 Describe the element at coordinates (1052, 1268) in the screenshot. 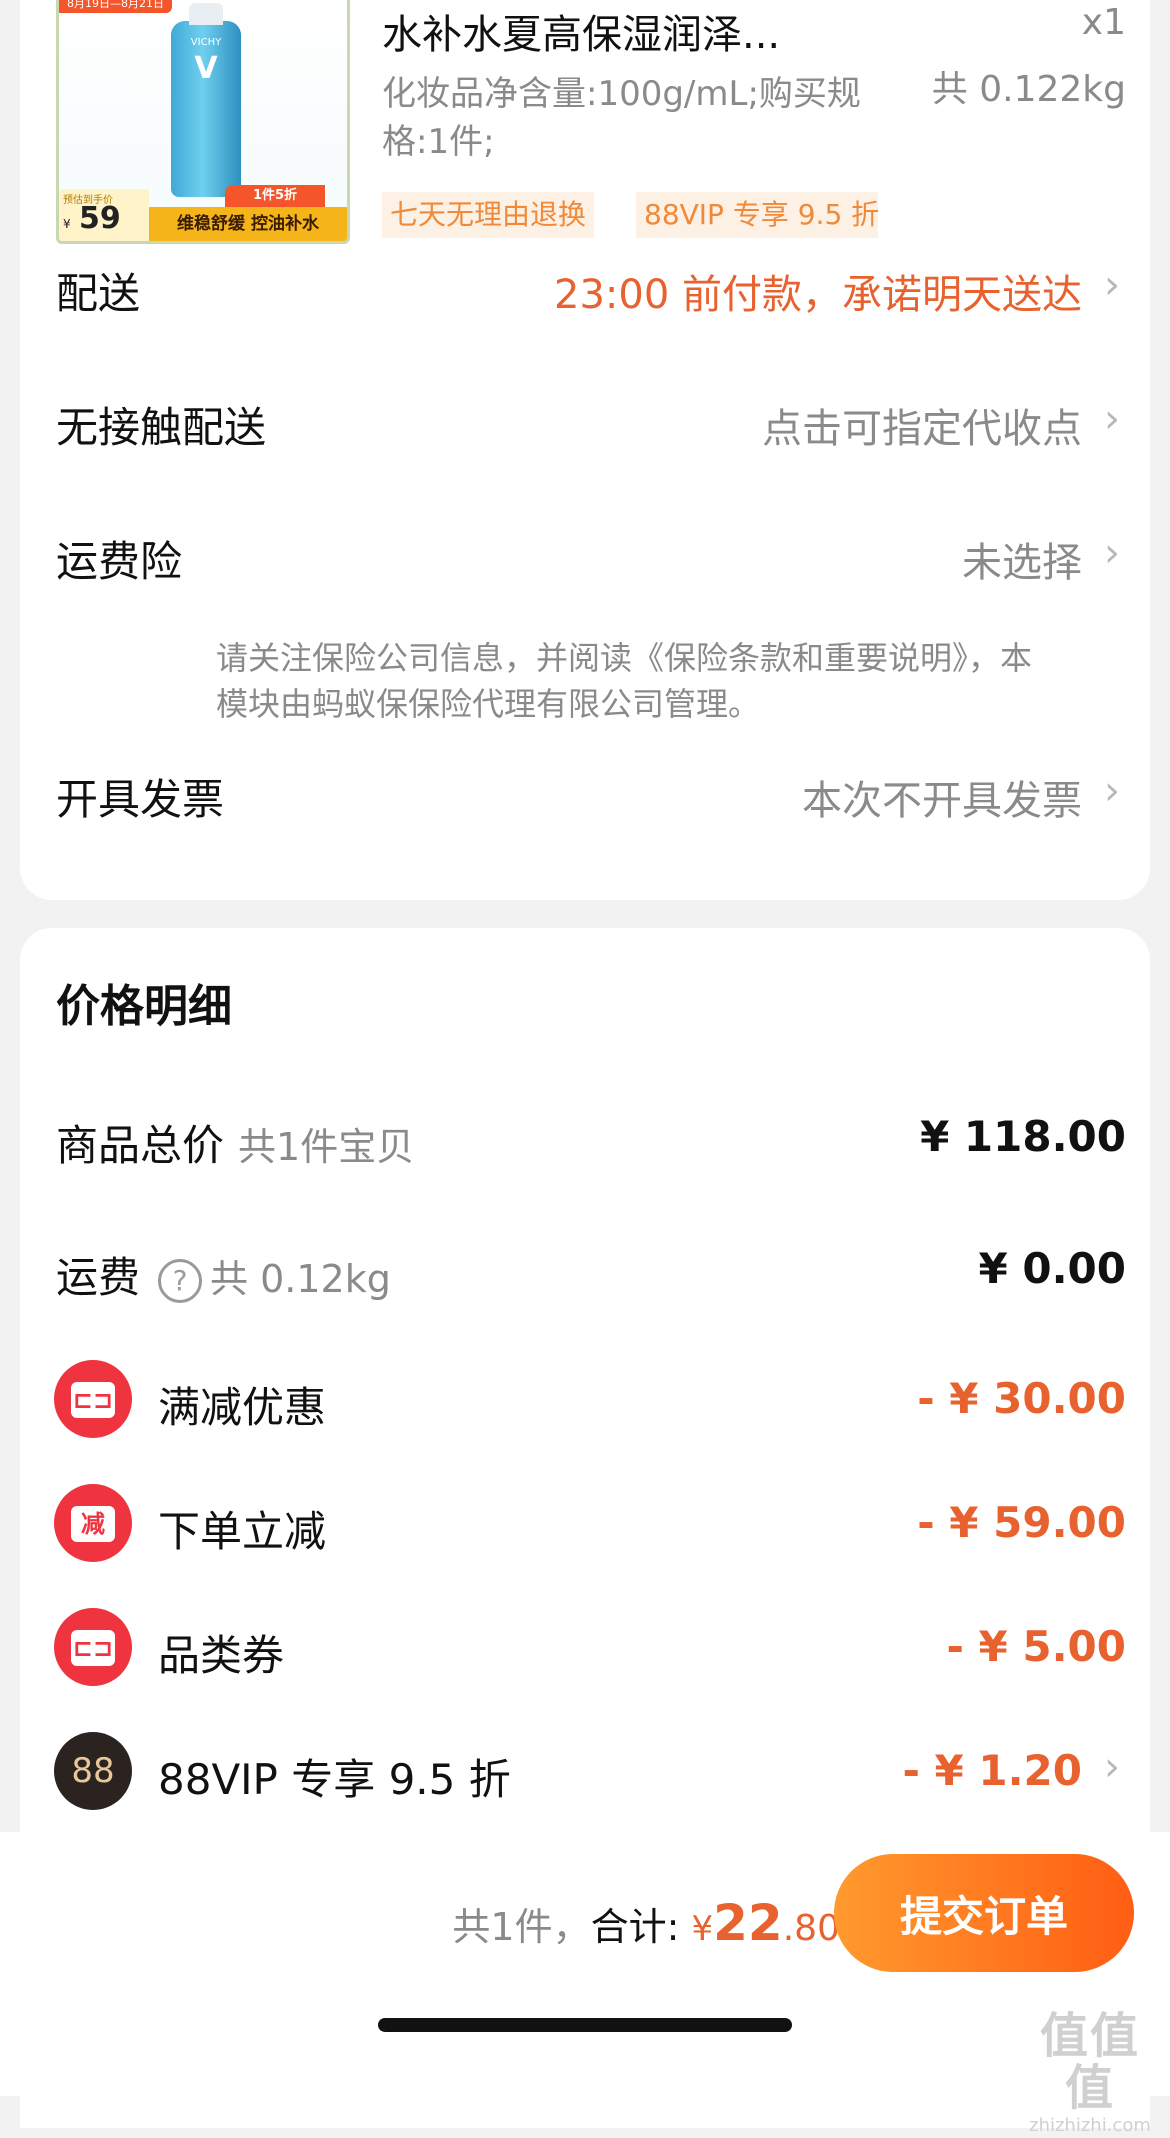

I see `shipping-value: ¥ 0.00` at that location.